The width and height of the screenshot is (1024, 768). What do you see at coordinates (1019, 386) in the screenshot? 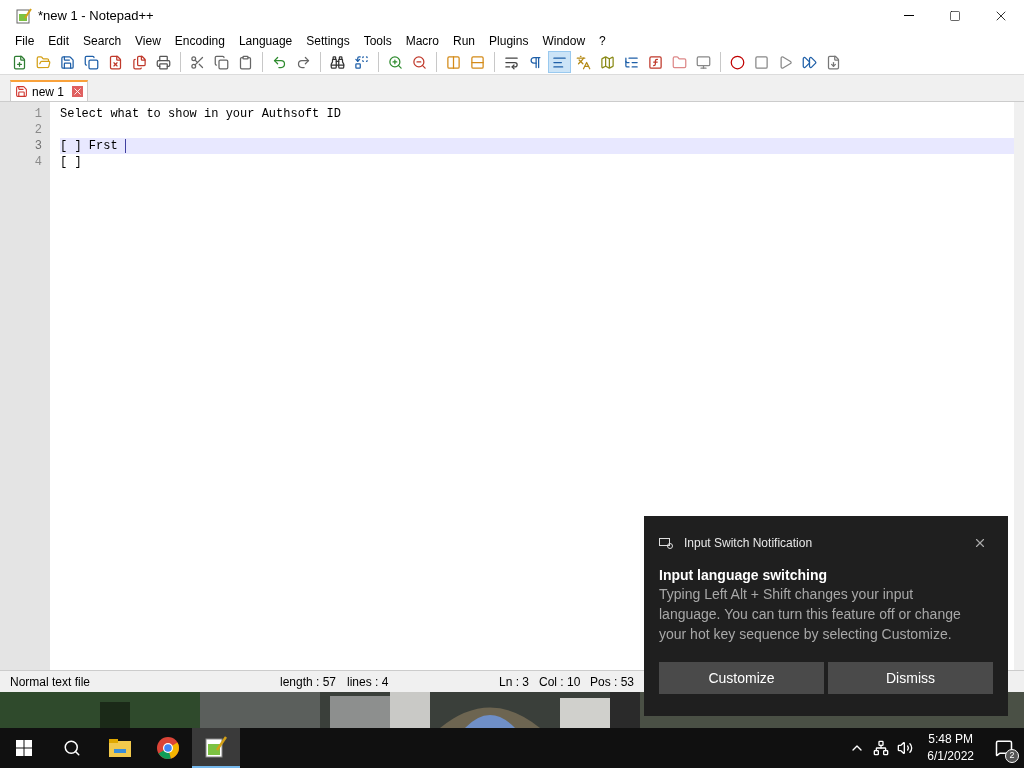
I see `vertical-scrollbar` at bounding box center [1019, 386].